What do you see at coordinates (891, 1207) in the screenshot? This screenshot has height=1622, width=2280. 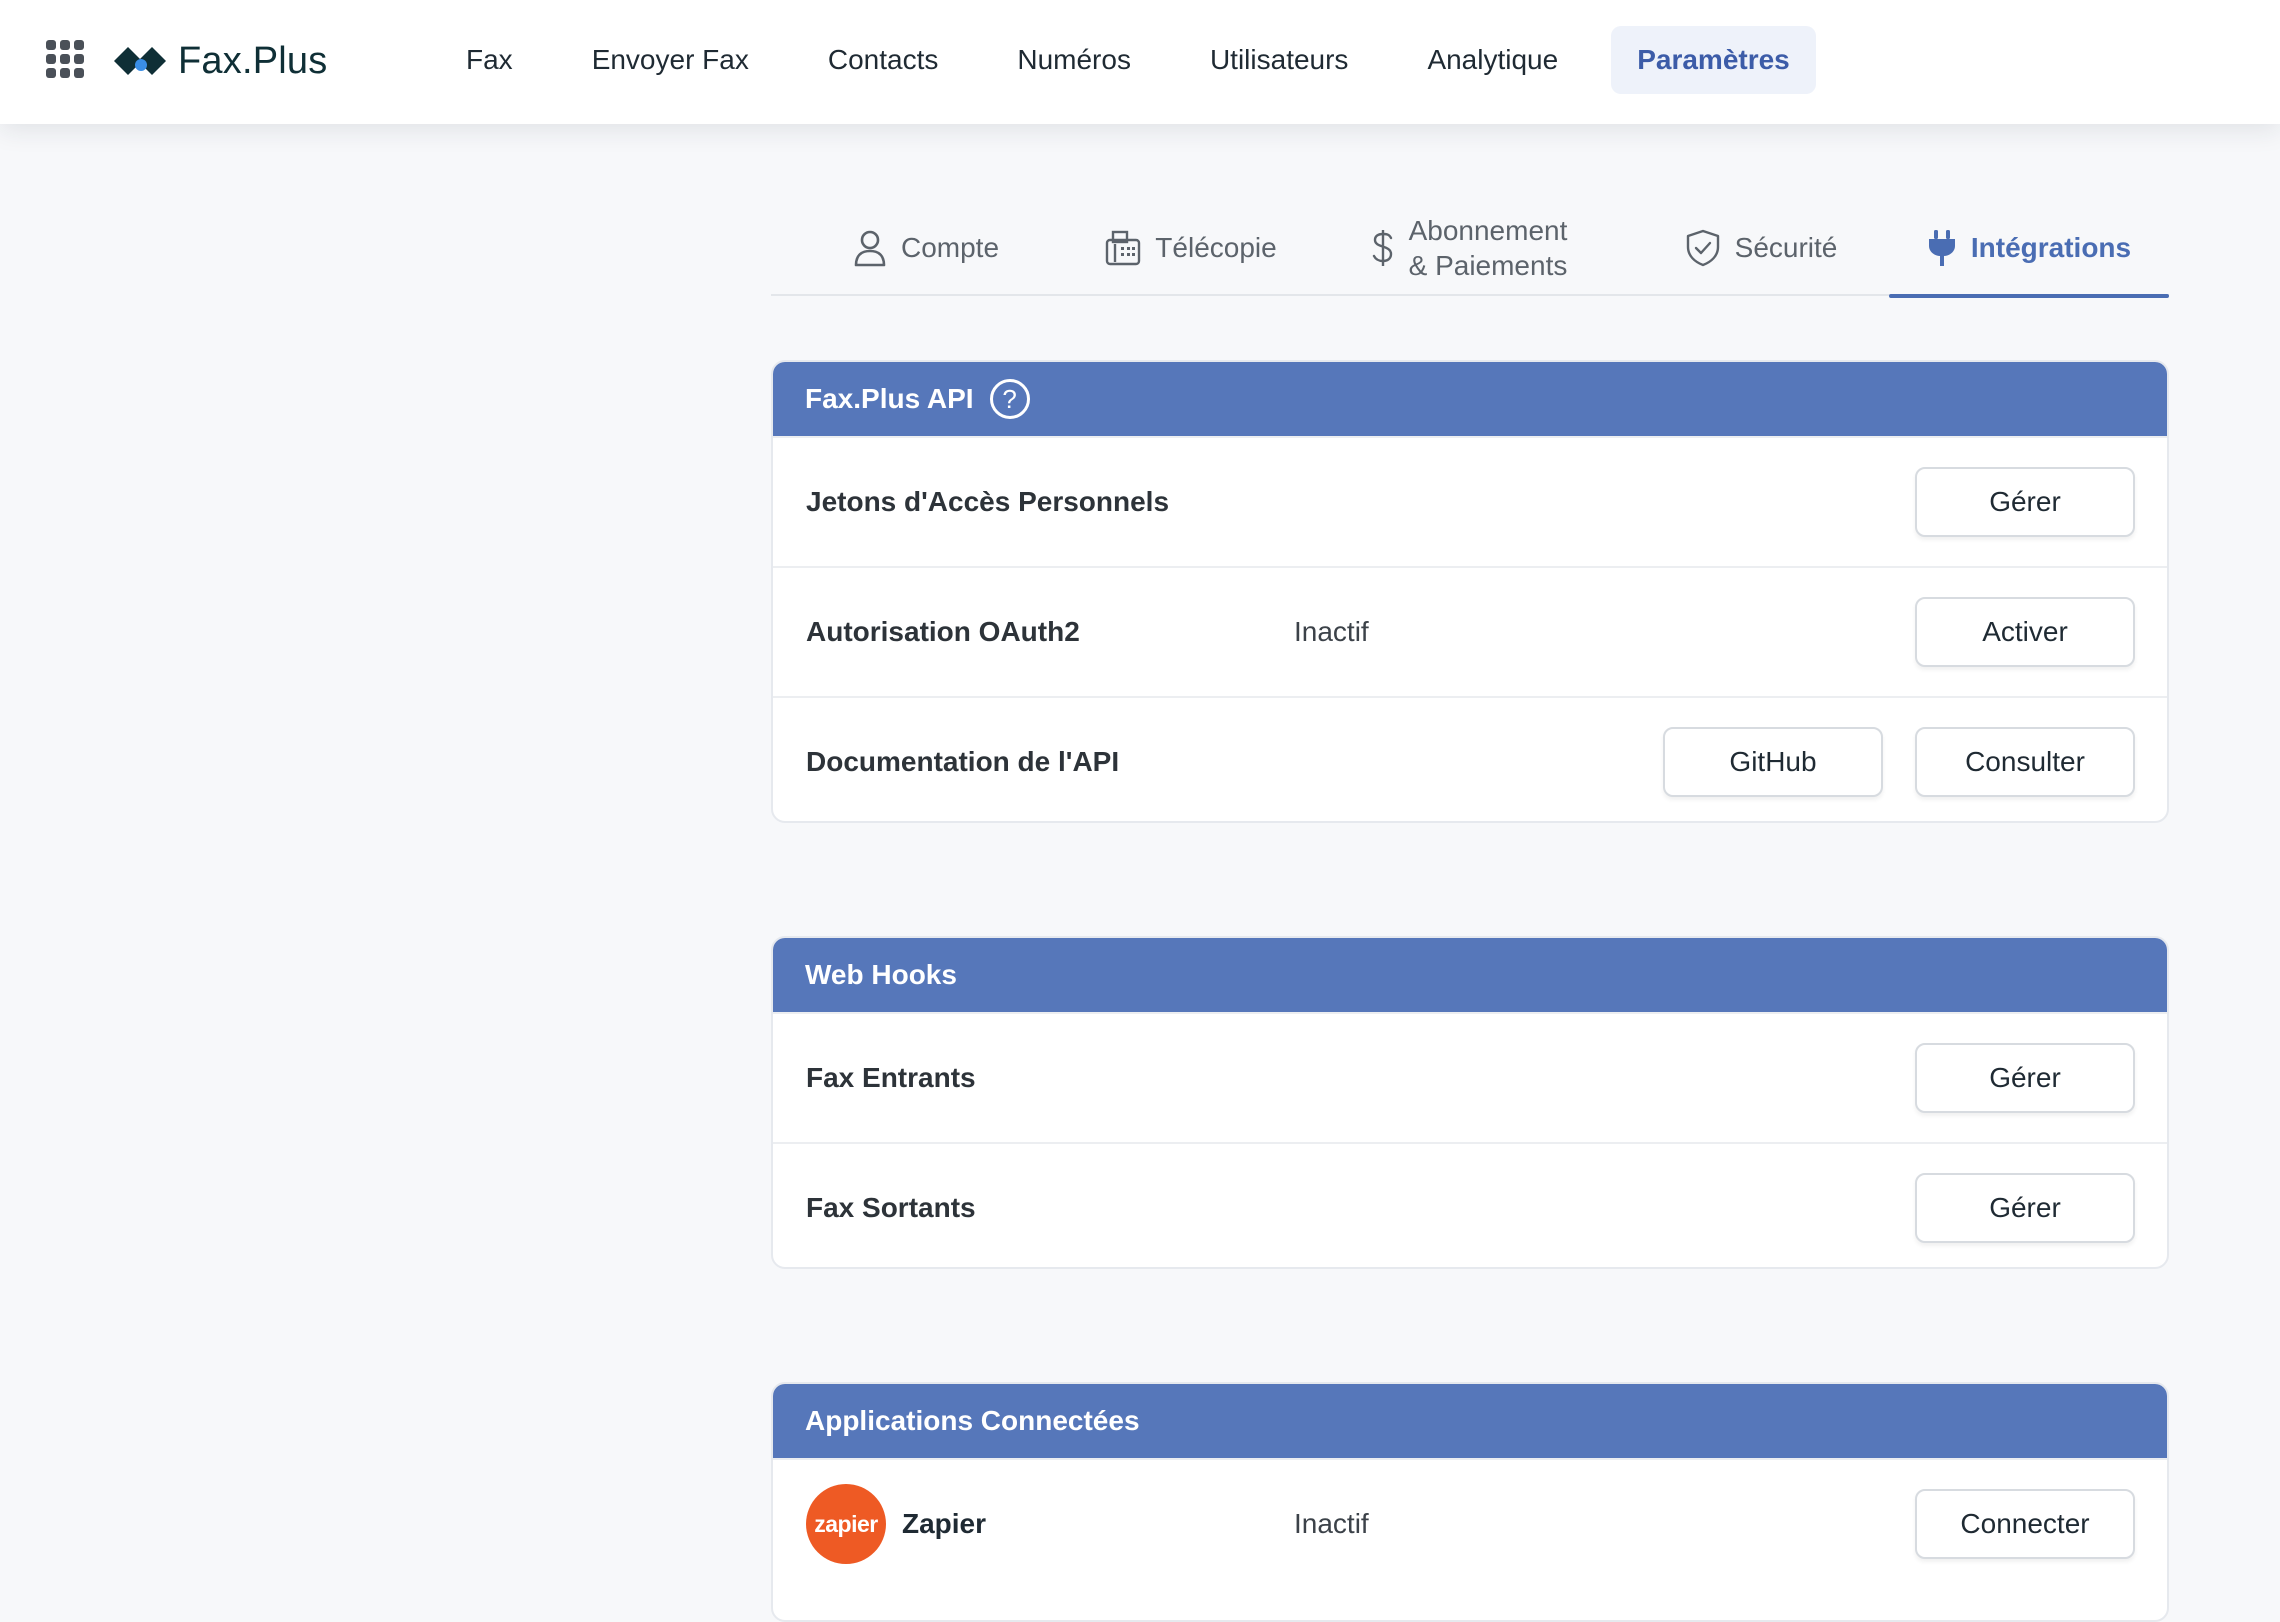 I see `row-label: Fax Sortants` at bounding box center [891, 1207].